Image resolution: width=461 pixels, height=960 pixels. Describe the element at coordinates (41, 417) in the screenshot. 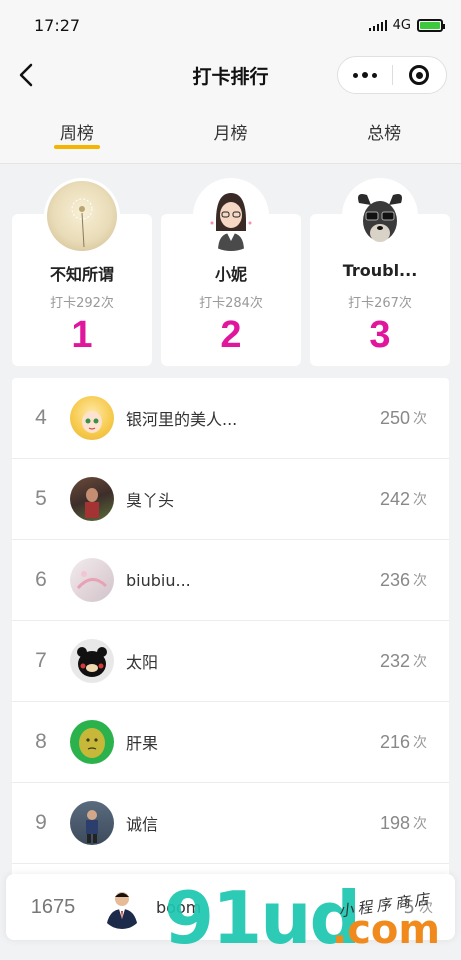

I see `row-rank: 4` at that location.